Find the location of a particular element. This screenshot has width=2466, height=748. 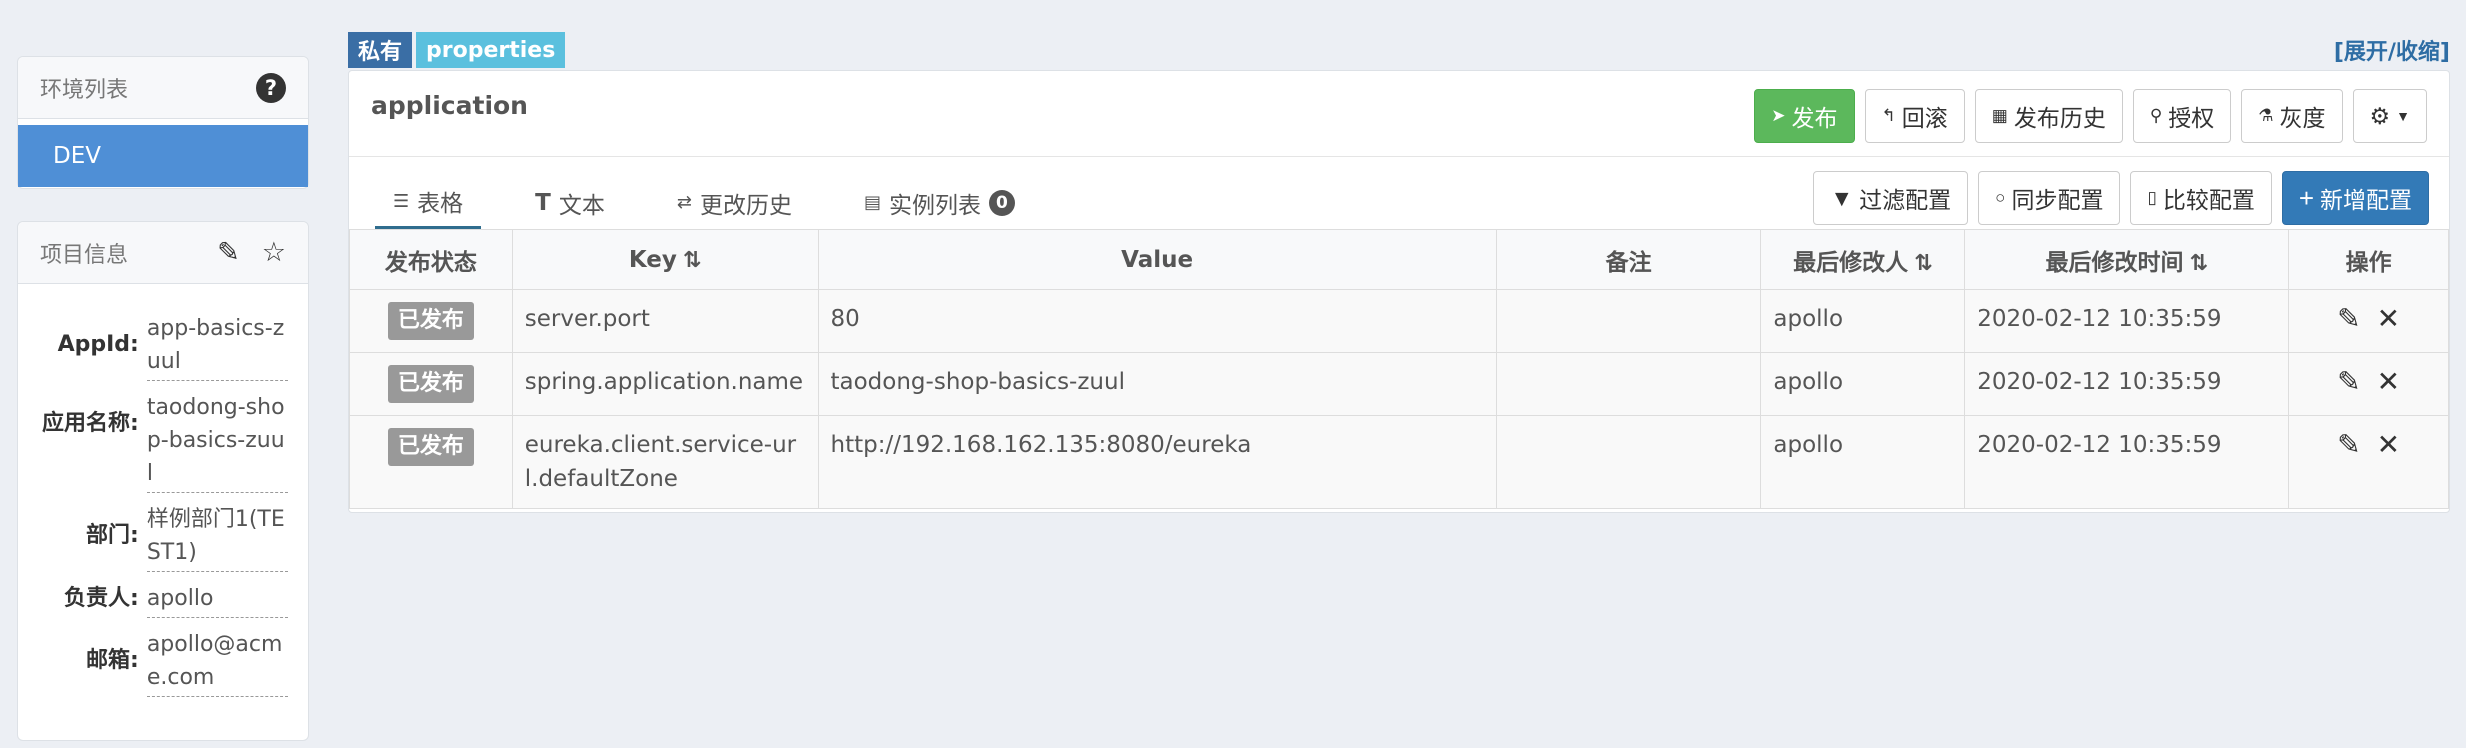

info-row-owner: 负责人: apollo is located at coordinates (160, 600).